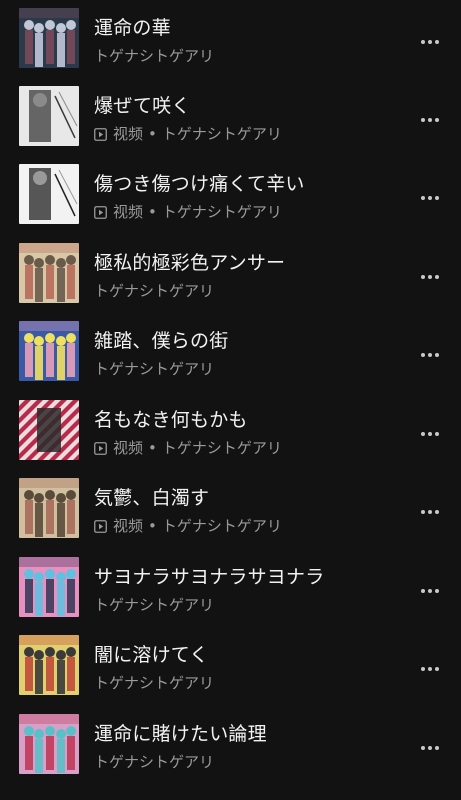 This screenshot has height=800, width=461. What do you see at coordinates (230, 590) in the screenshot?
I see `song-row: サヨナラサヨナラサヨナラトゲナシトゲアリ` at bounding box center [230, 590].